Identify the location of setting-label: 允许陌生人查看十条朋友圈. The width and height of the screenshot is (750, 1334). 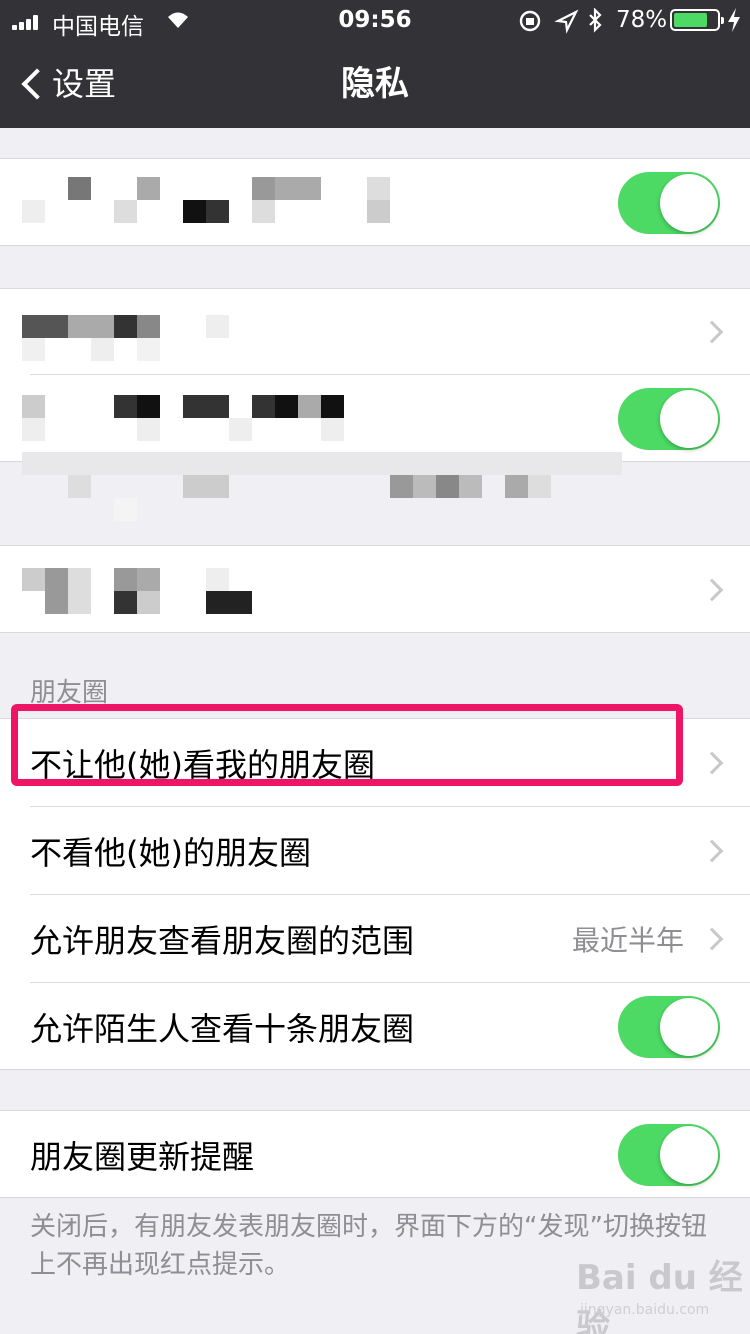
(222, 1029).